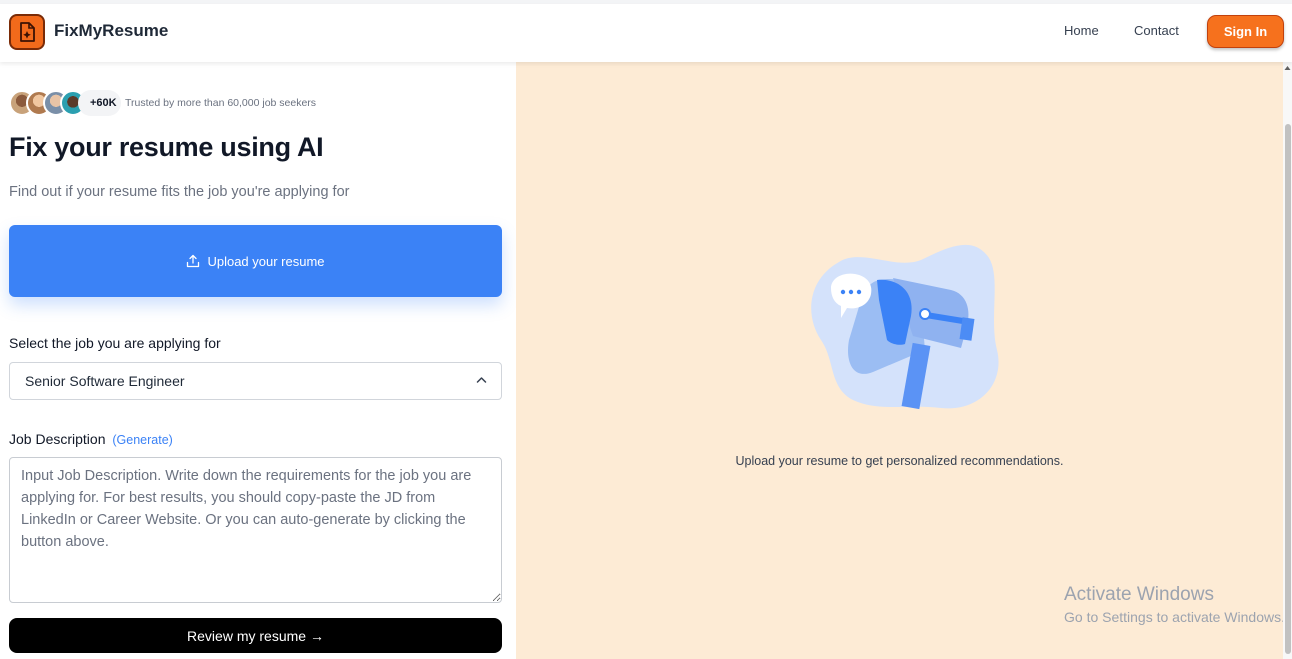 The width and height of the screenshot is (1292, 659). What do you see at coordinates (47, 103) in the screenshot?
I see `avatar-group` at bounding box center [47, 103].